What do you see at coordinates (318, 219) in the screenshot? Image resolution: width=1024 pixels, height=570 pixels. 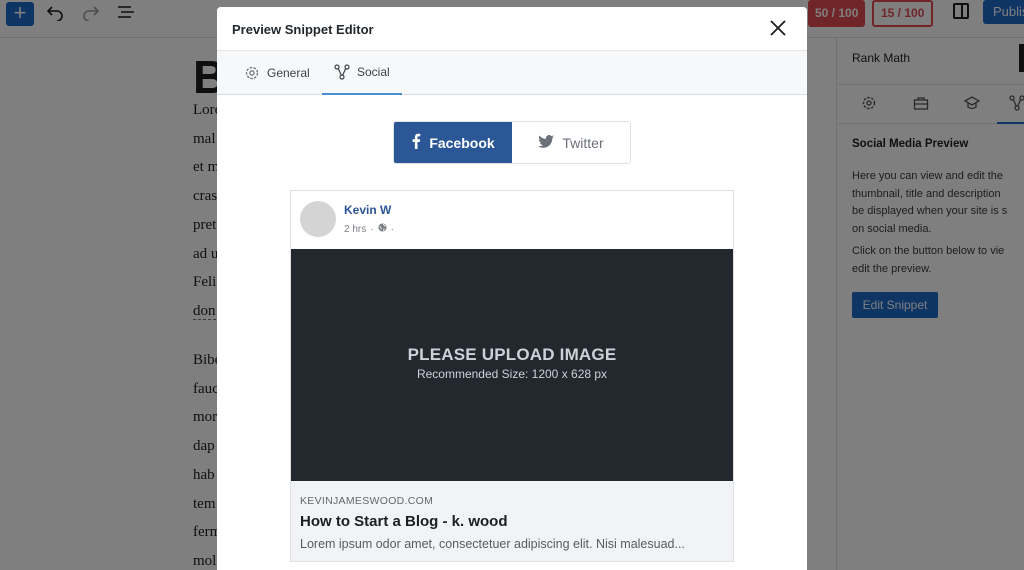 I see `avatar` at bounding box center [318, 219].